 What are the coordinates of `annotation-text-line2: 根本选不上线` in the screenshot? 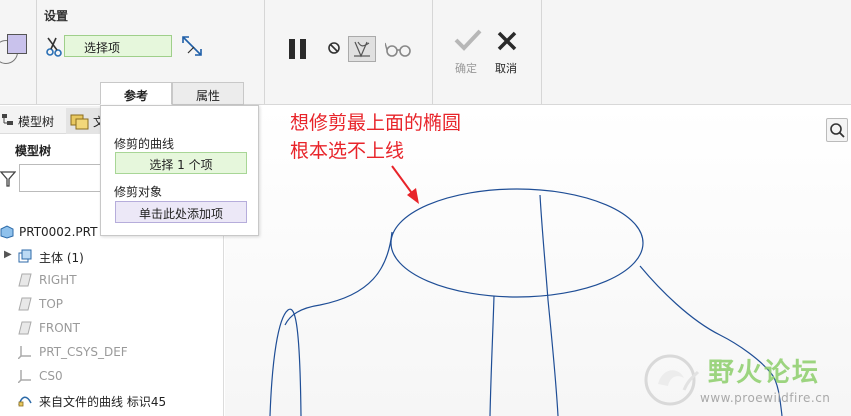 It's located at (347, 151).